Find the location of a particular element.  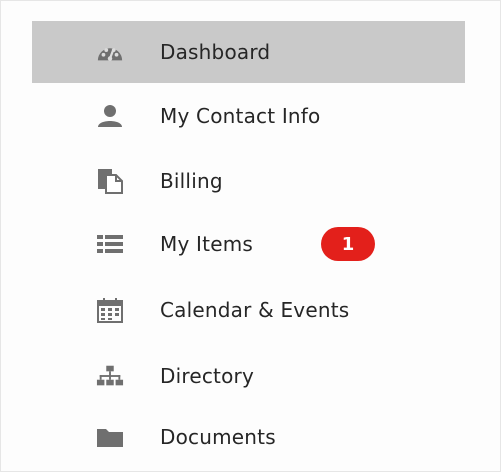

sidebar-item-my-items: My Items 1 is located at coordinates (248, 244).